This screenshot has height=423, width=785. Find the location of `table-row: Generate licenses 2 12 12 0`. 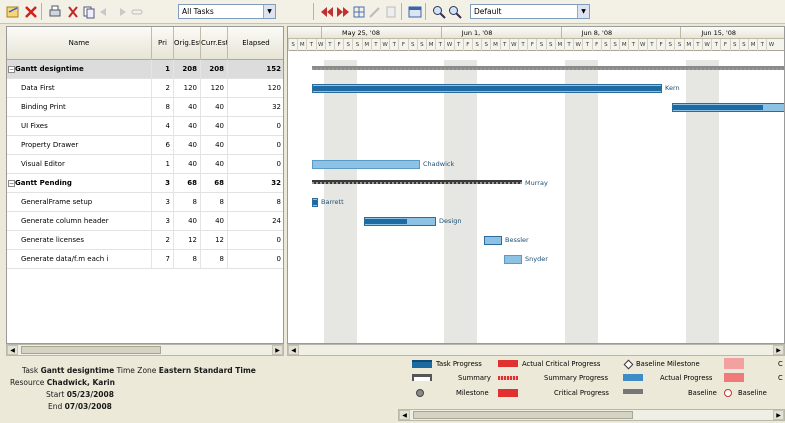

table-row: Generate licenses 2 12 12 0 is located at coordinates (145, 240).